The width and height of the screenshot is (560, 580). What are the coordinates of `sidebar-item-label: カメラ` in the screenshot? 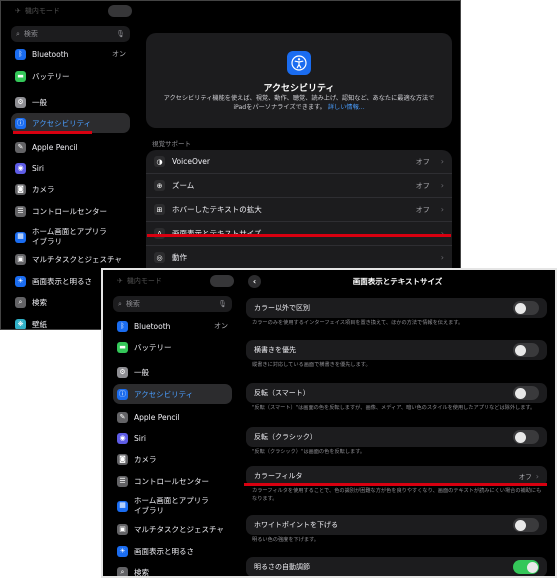 It's located at (43, 189).